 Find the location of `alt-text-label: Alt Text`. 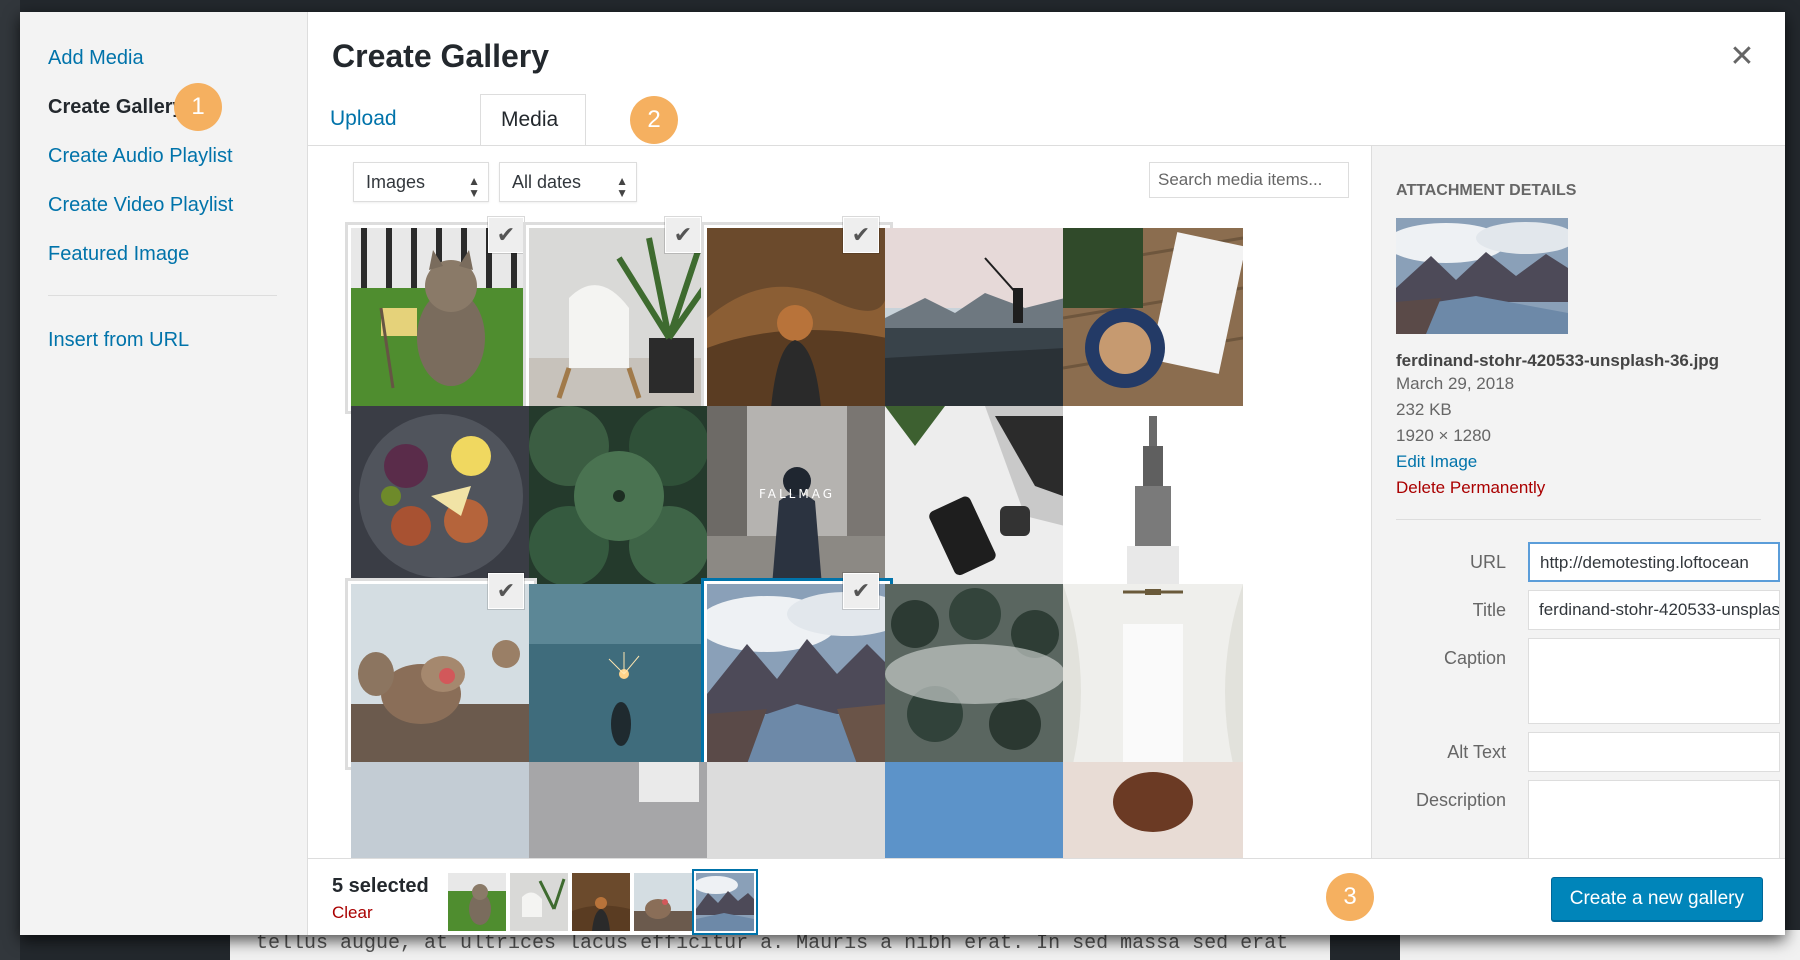

alt-text-label: Alt Text is located at coordinates (1476, 752).